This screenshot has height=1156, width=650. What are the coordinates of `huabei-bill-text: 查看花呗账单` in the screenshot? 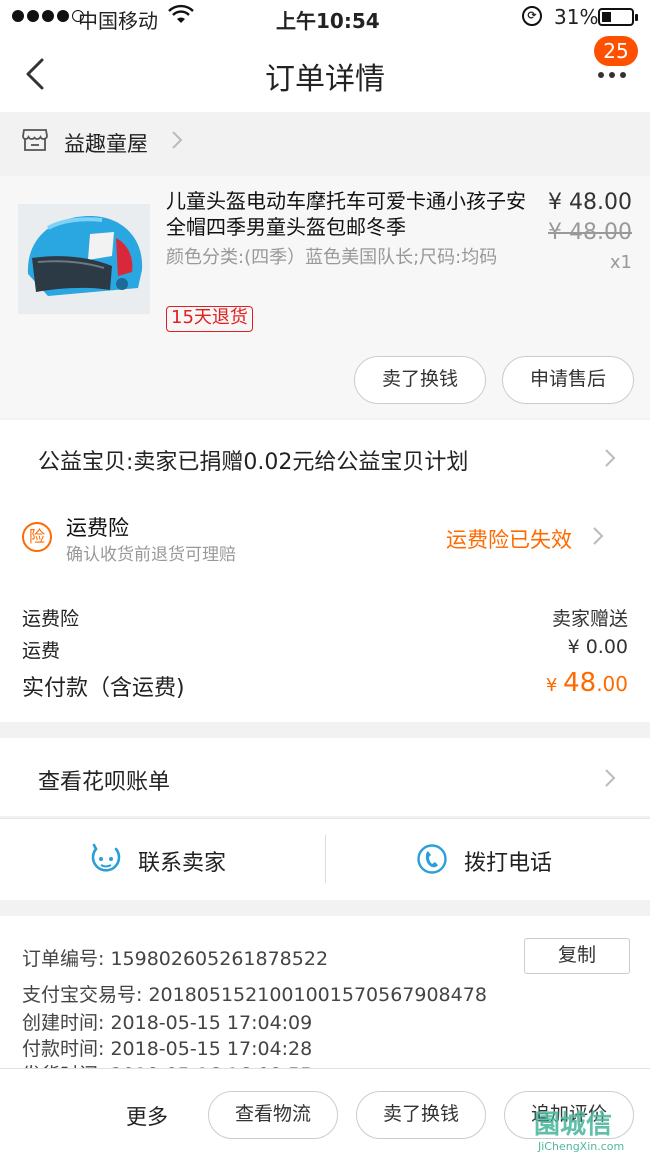 It's located at (104, 782).